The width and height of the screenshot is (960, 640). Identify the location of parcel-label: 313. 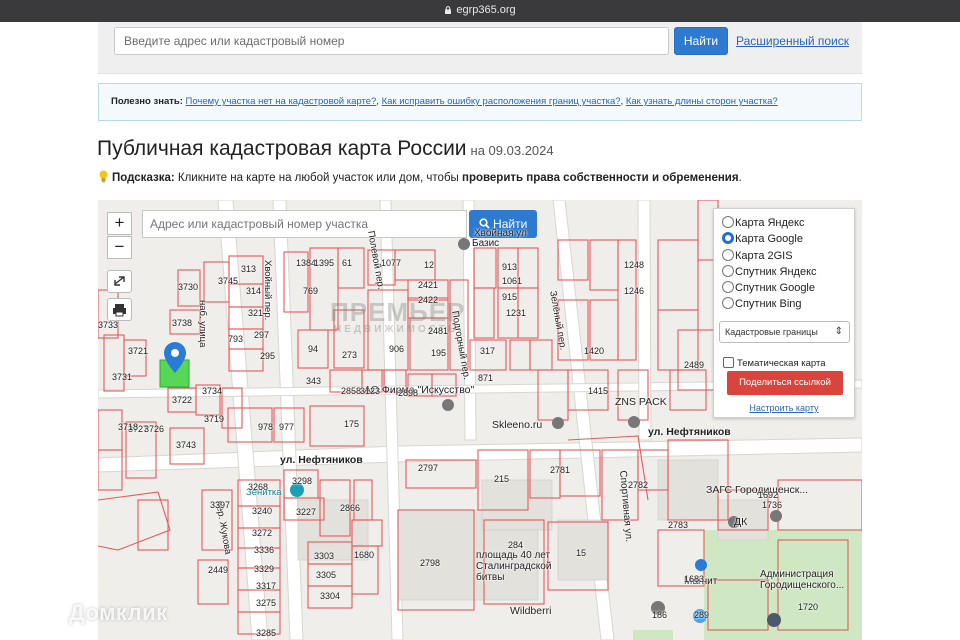
(249, 269).